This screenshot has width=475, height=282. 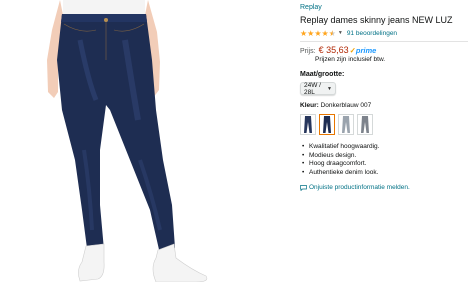 What do you see at coordinates (384, 41) in the screenshot?
I see `divider` at bounding box center [384, 41].